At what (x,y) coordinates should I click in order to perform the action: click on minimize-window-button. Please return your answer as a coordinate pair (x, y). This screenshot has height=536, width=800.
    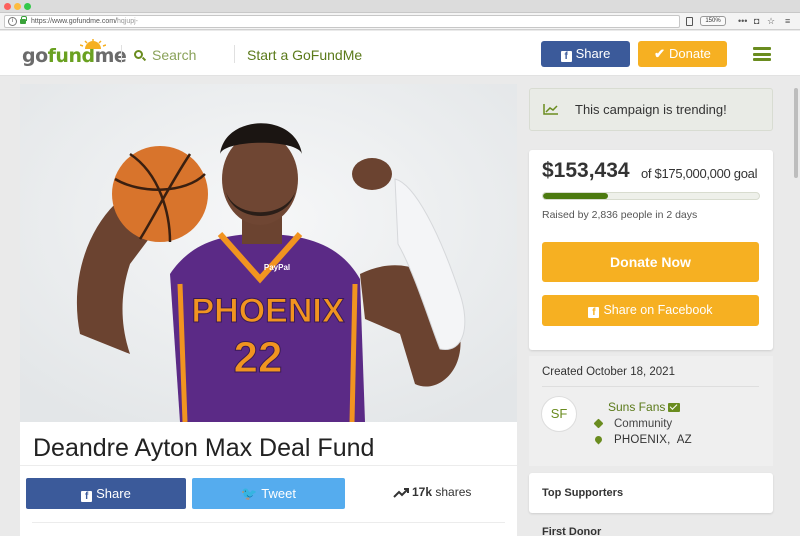
    Looking at the image, I should click on (17, 6).